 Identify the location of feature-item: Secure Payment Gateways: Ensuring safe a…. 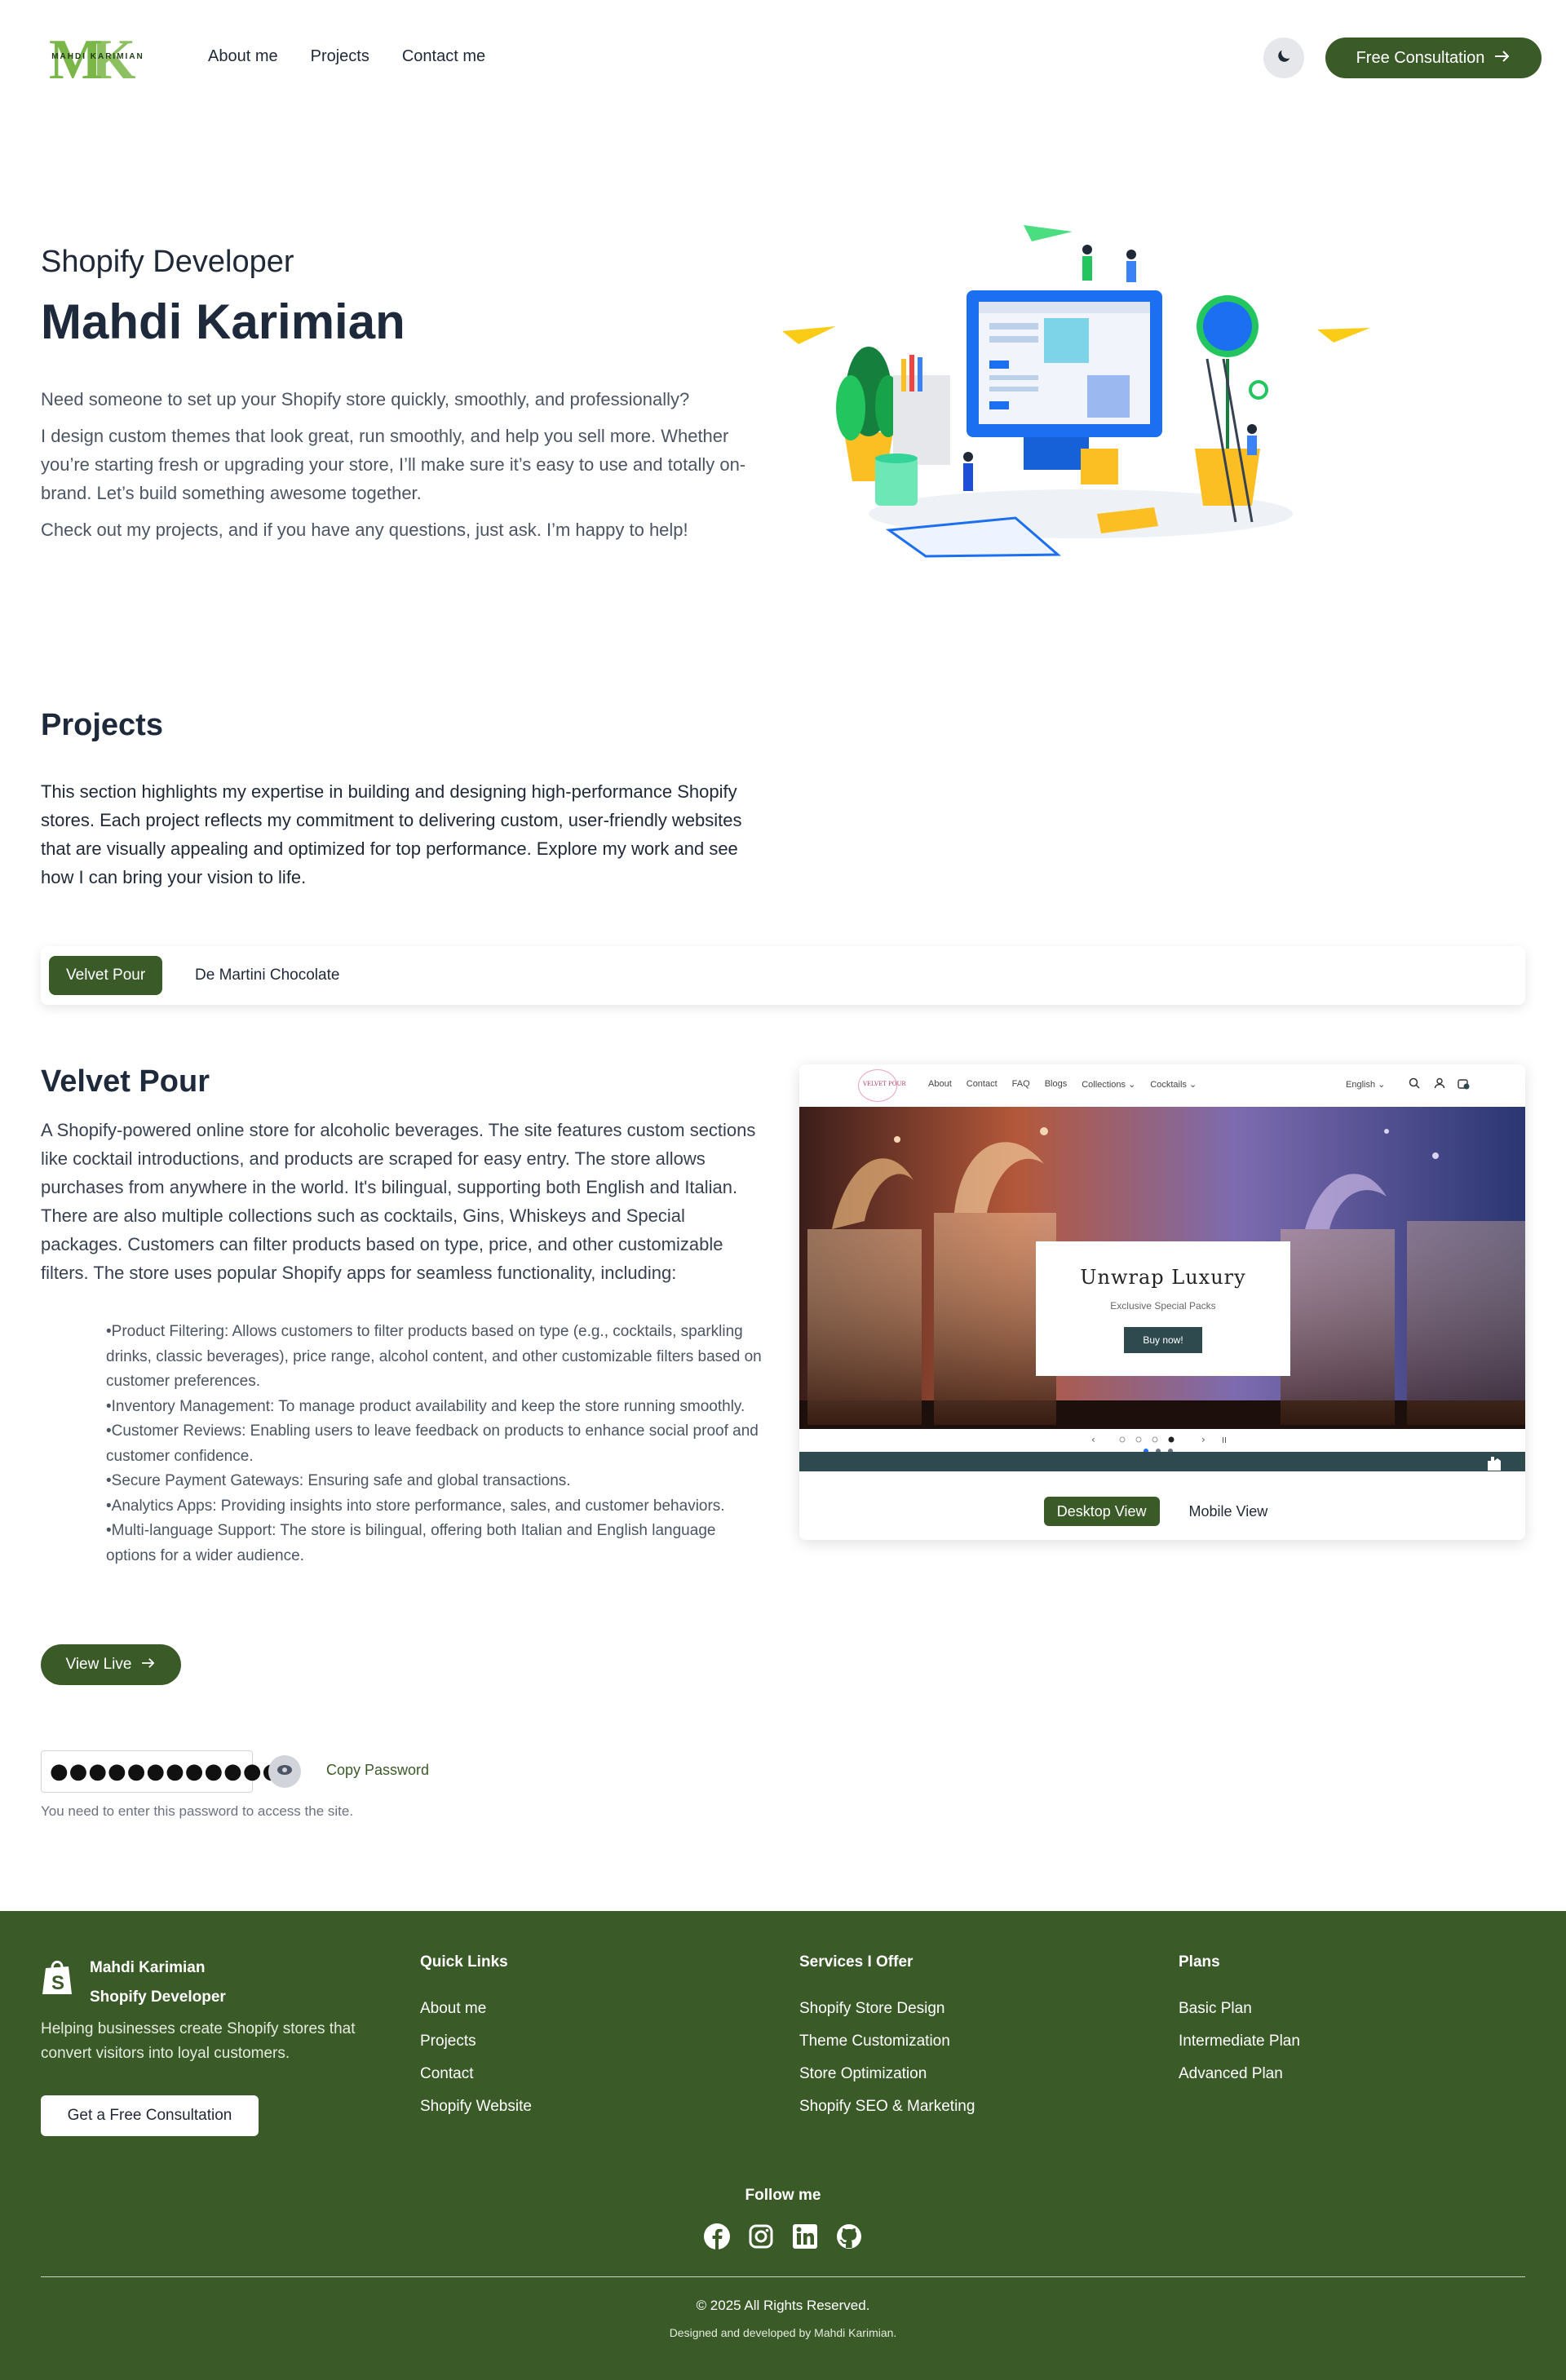
(436, 1482).